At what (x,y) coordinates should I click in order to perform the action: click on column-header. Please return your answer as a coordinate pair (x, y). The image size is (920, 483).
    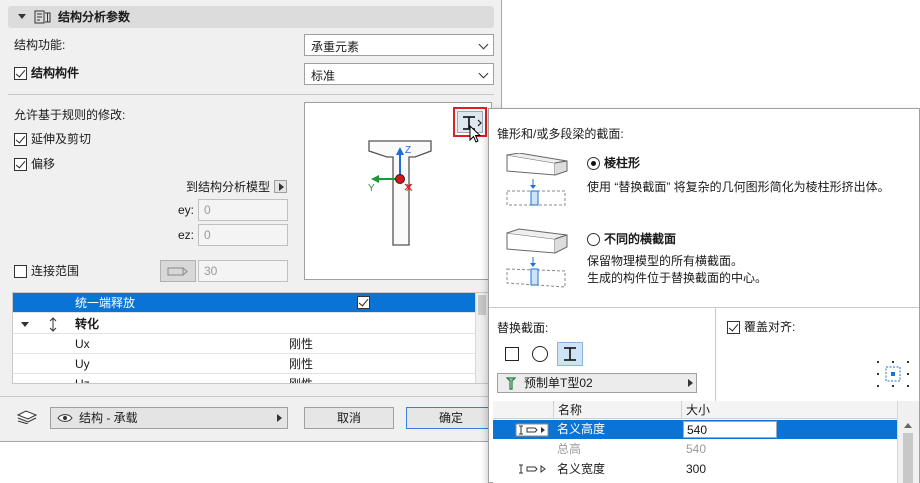
    Looking at the image, I should click on (523, 410).